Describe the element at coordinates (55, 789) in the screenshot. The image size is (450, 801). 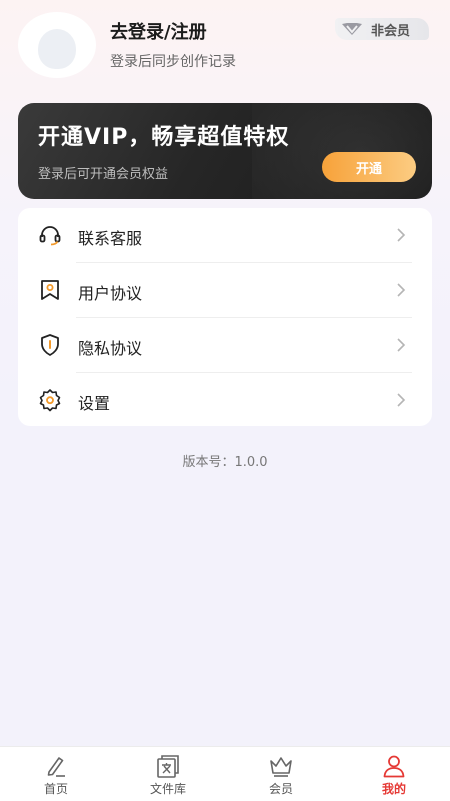
I see `tab-label: 首页` at that location.